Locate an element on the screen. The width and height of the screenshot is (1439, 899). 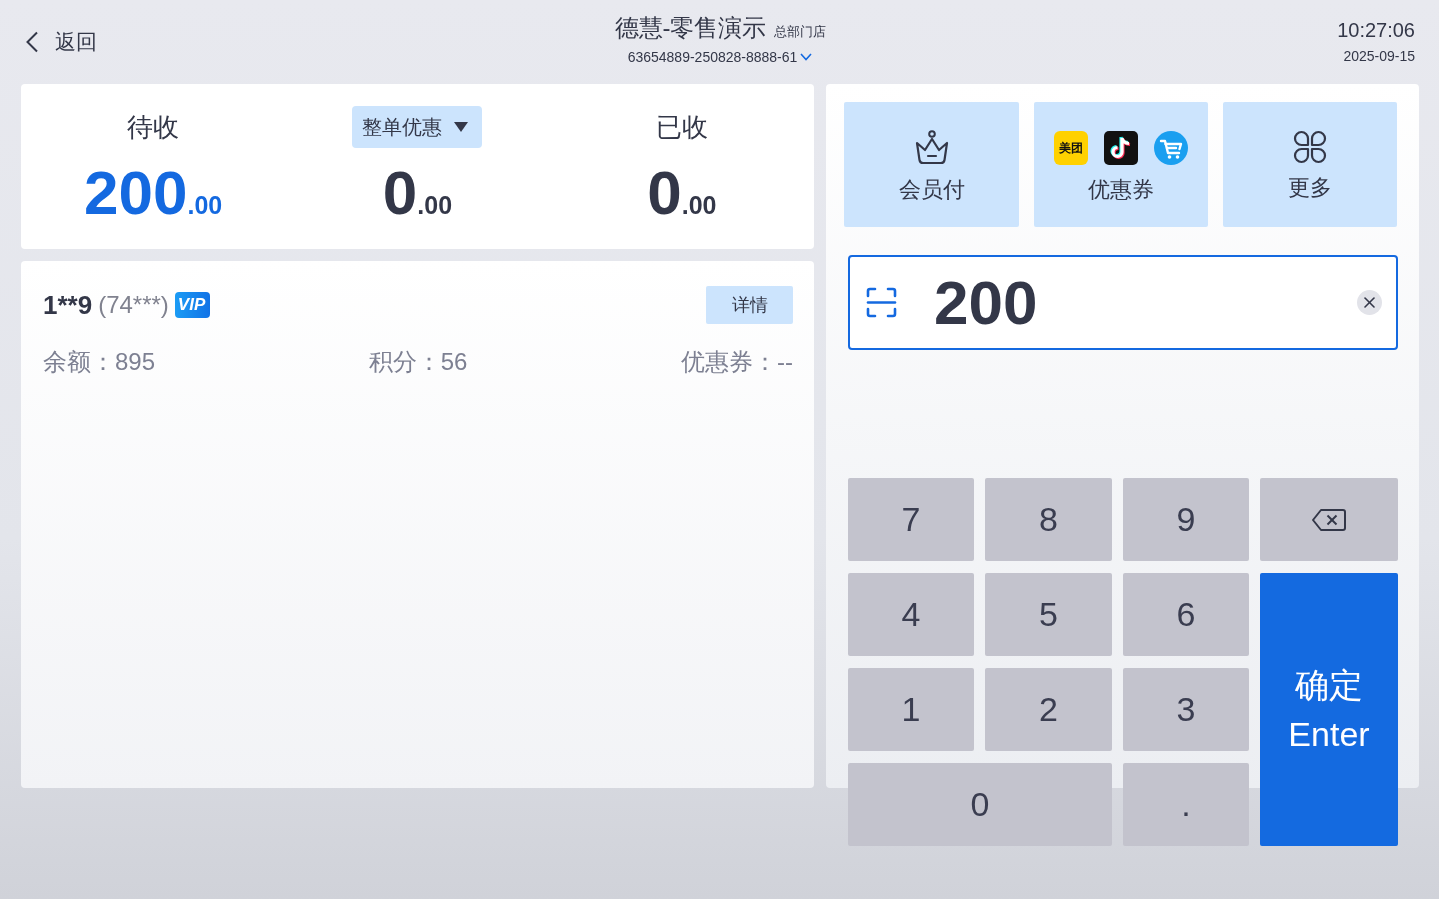
crown-icon is located at coordinates (931, 148).